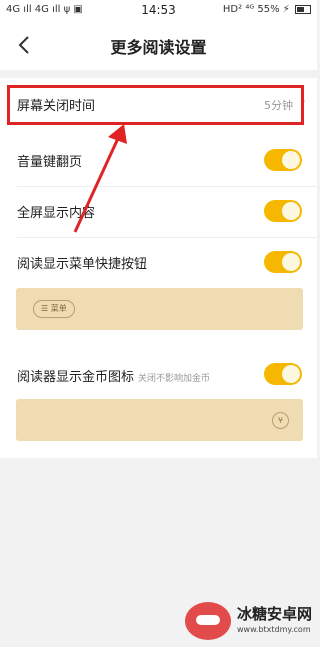 The image size is (320, 647). What do you see at coordinates (159, 309) in the screenshot?
I see `menu-shortcut-preview: ☰ 菜单` at bounding box center [159, 309].